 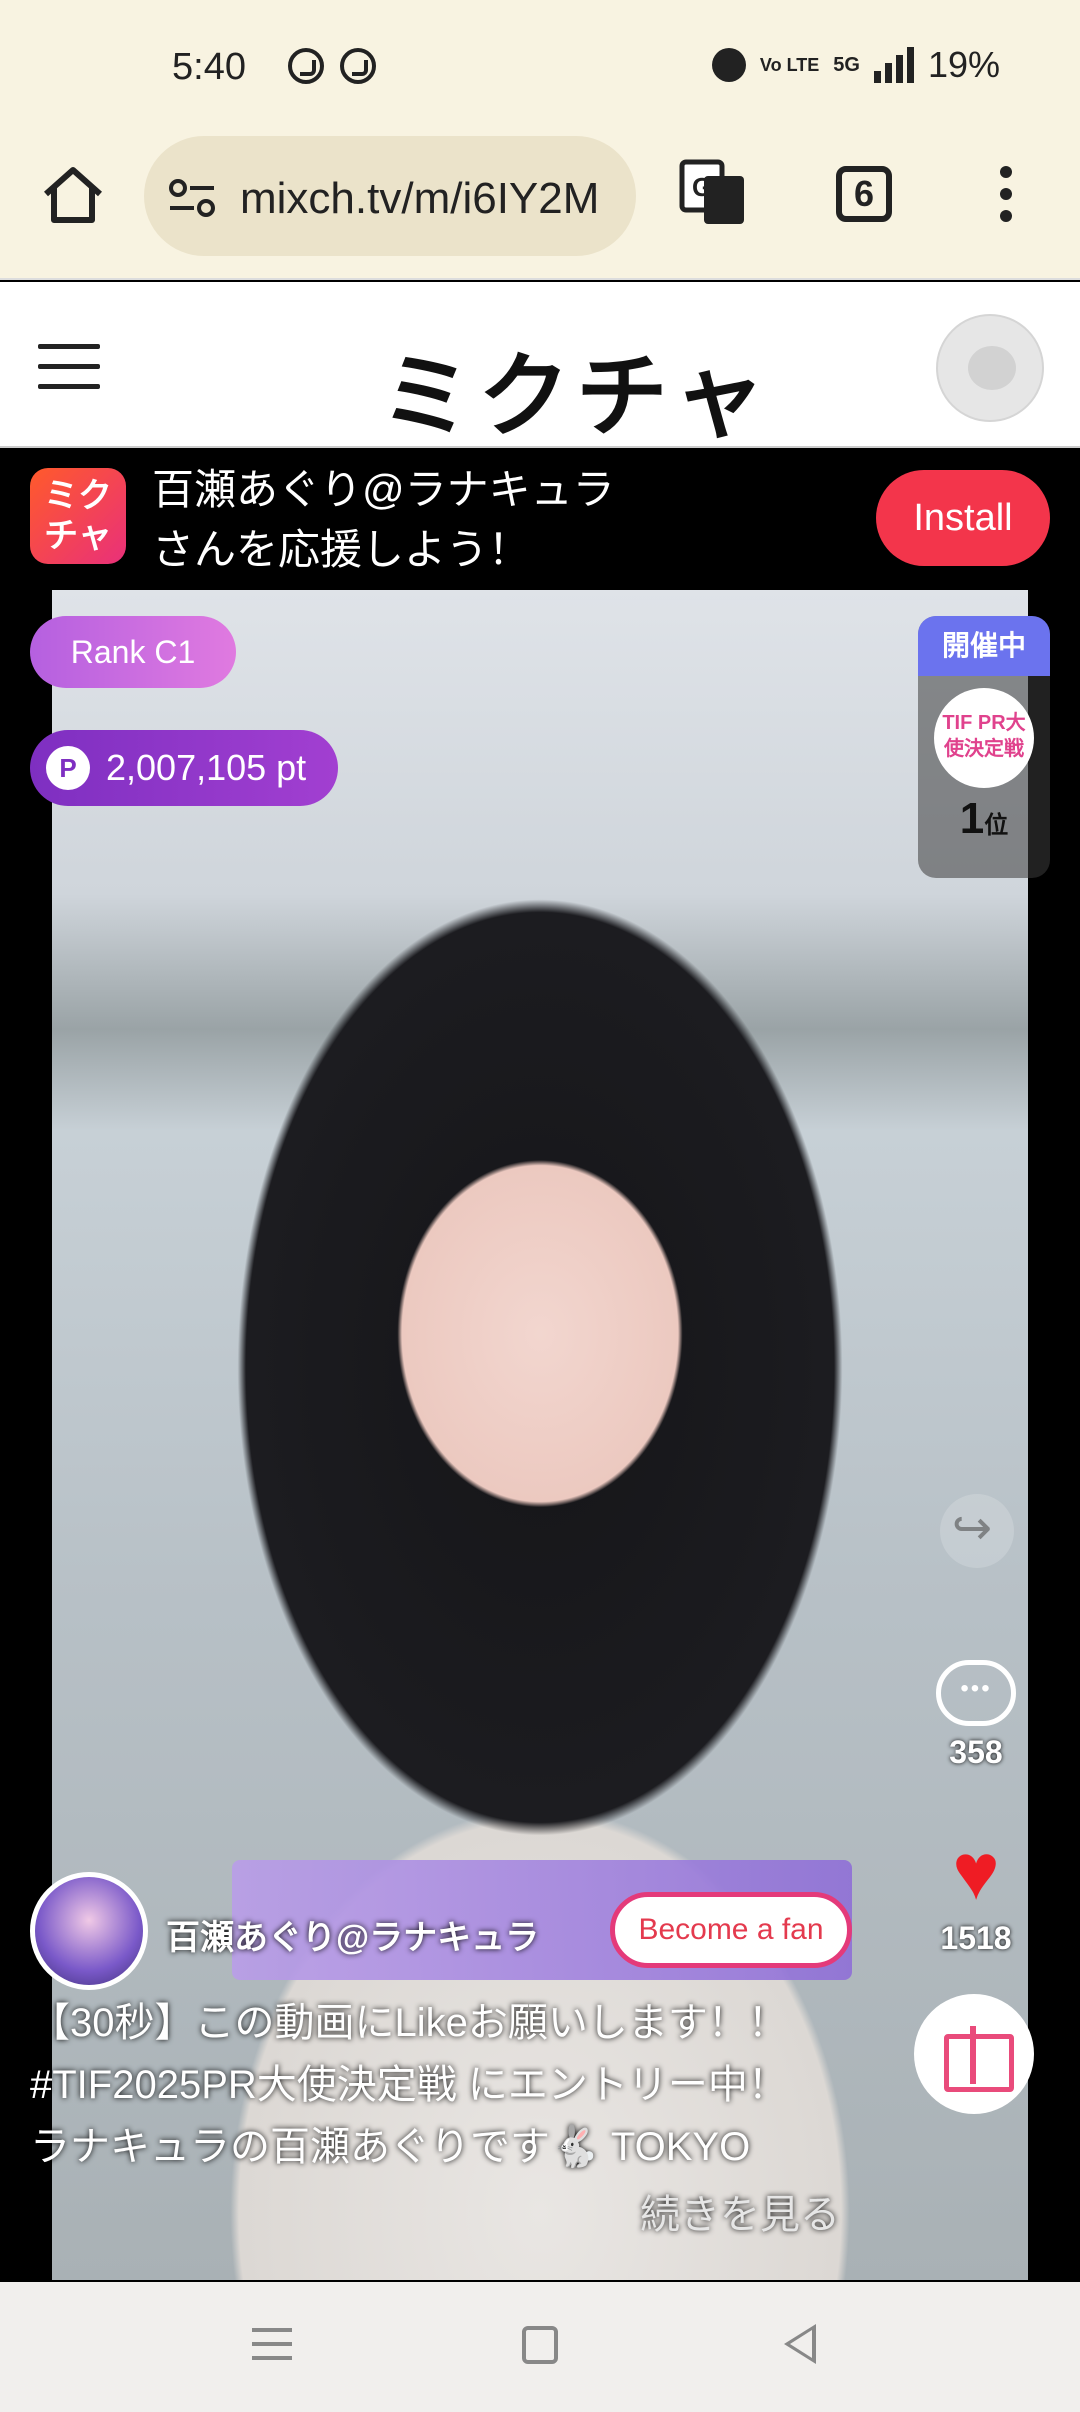 I want to click on back-icon, so click(x=800, y=2344).